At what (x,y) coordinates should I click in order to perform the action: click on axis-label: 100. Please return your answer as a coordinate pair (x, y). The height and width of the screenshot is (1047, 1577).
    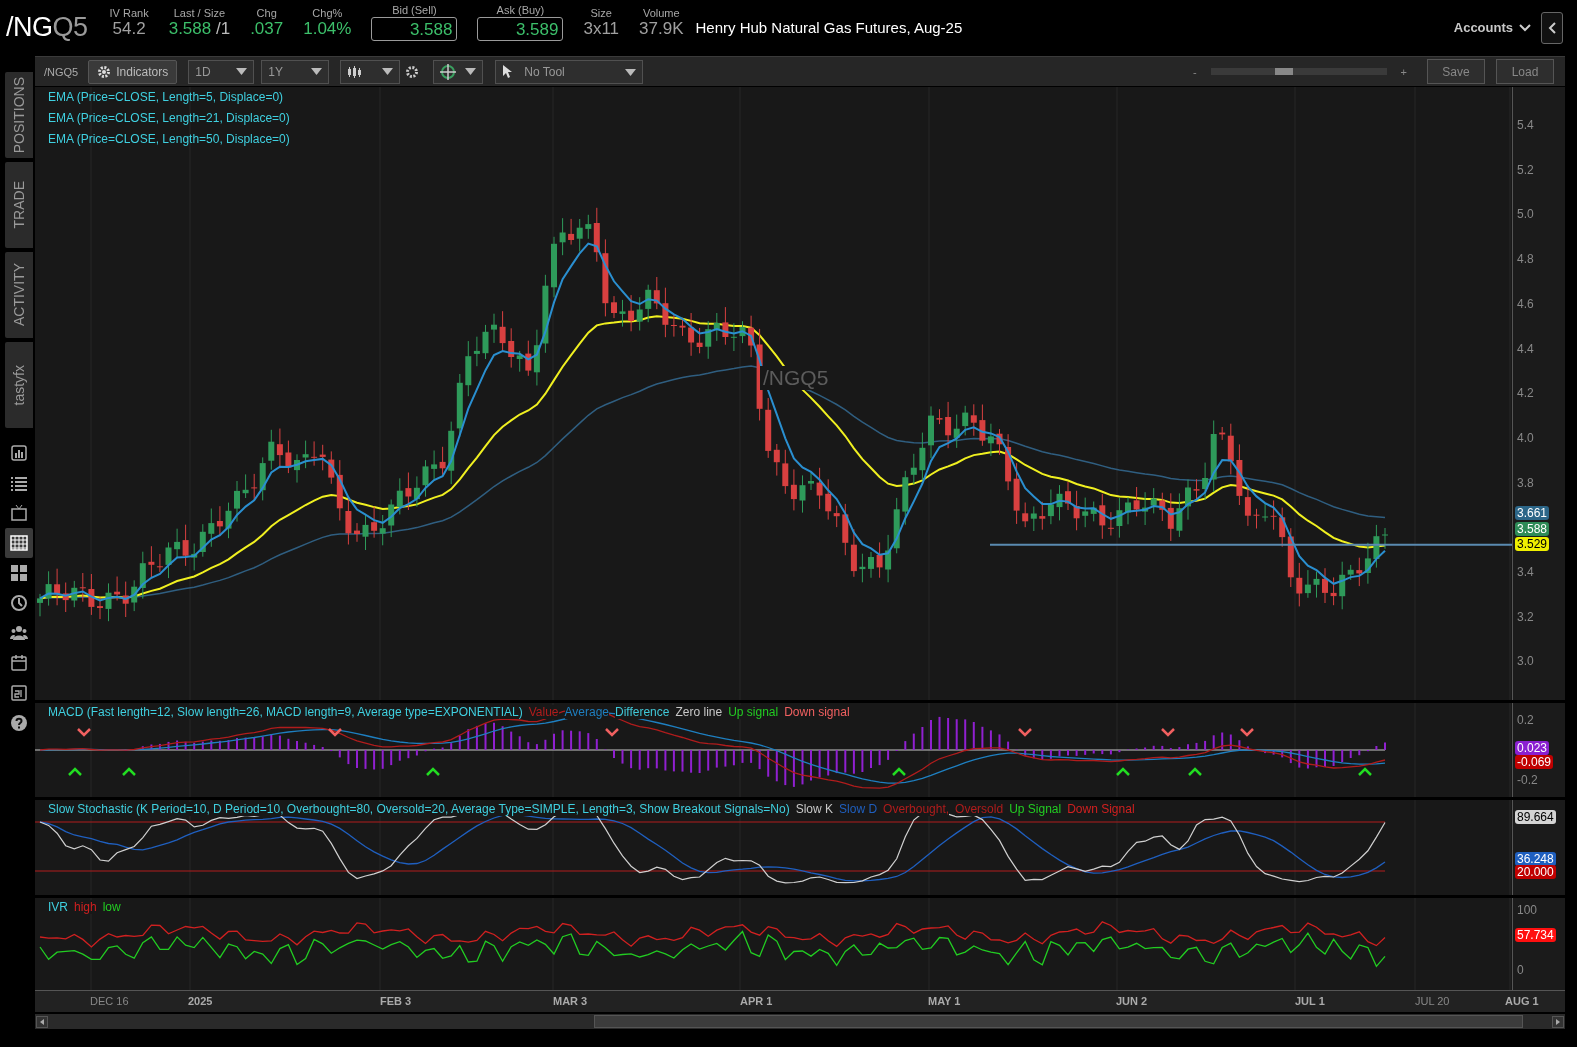
    Looking at the image, I should click on (1527, 910).